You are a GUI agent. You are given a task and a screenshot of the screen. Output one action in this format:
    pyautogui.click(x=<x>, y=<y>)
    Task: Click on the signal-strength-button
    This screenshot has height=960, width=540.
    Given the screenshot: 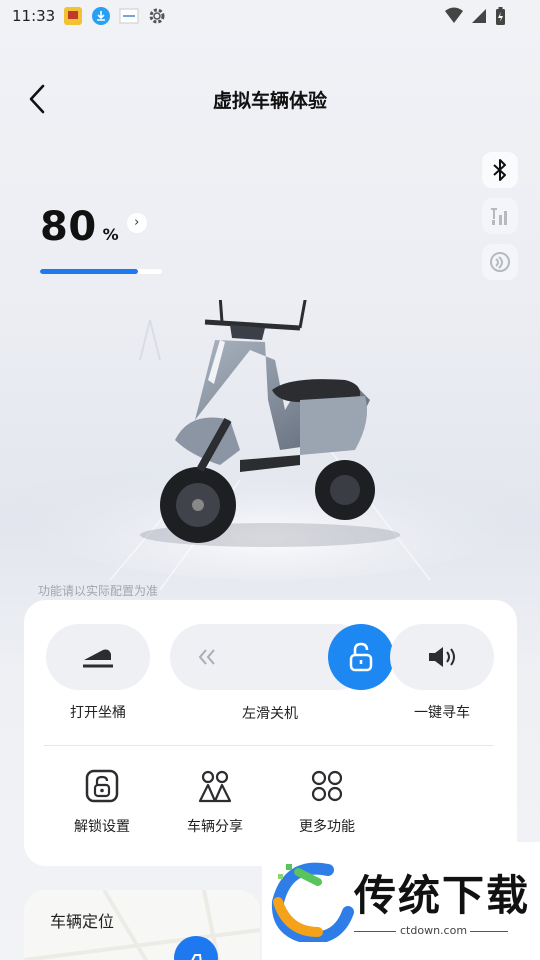 What is the action you would take?
    pyautogui.click(x=500, y=216)
    